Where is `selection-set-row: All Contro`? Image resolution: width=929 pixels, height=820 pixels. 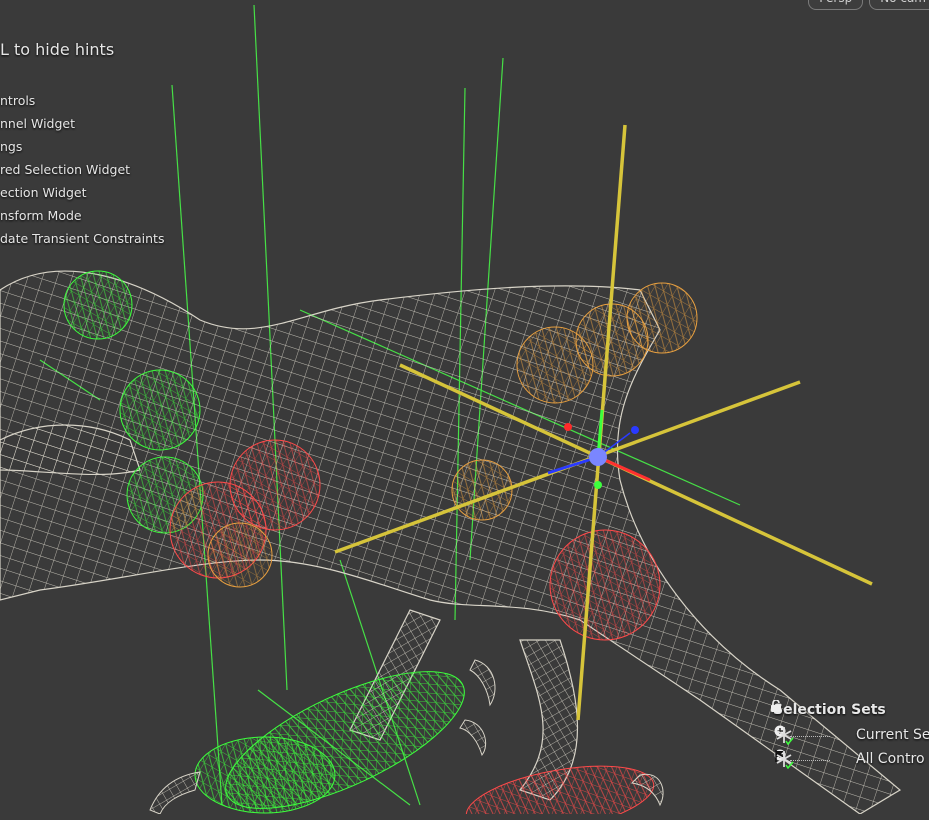
selection-set-row: All Contro is located at coordinates (851, 760).